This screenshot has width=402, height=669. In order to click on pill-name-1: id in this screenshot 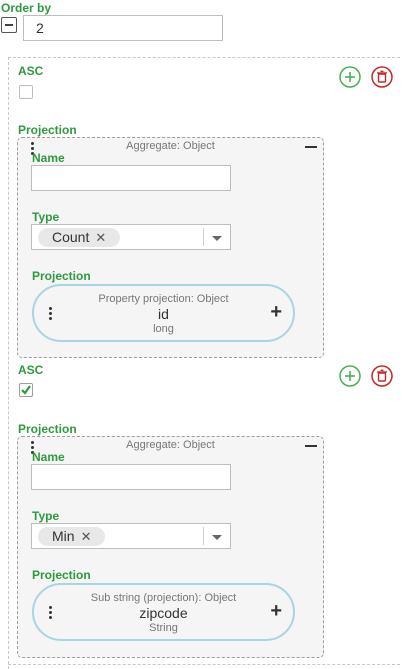, I will do `click(163, 314)`.